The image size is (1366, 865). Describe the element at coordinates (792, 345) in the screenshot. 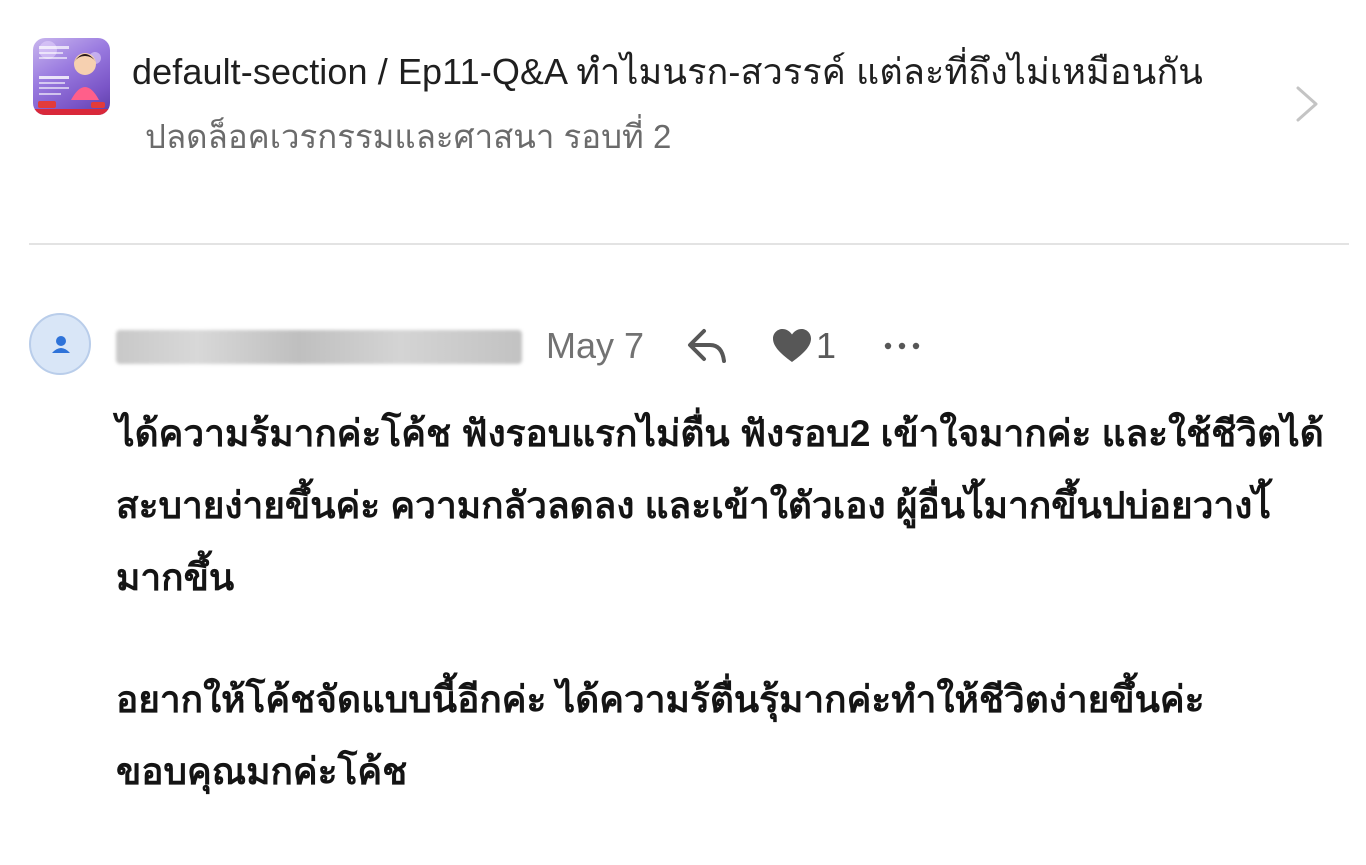

I see `heart-icon` at that location.